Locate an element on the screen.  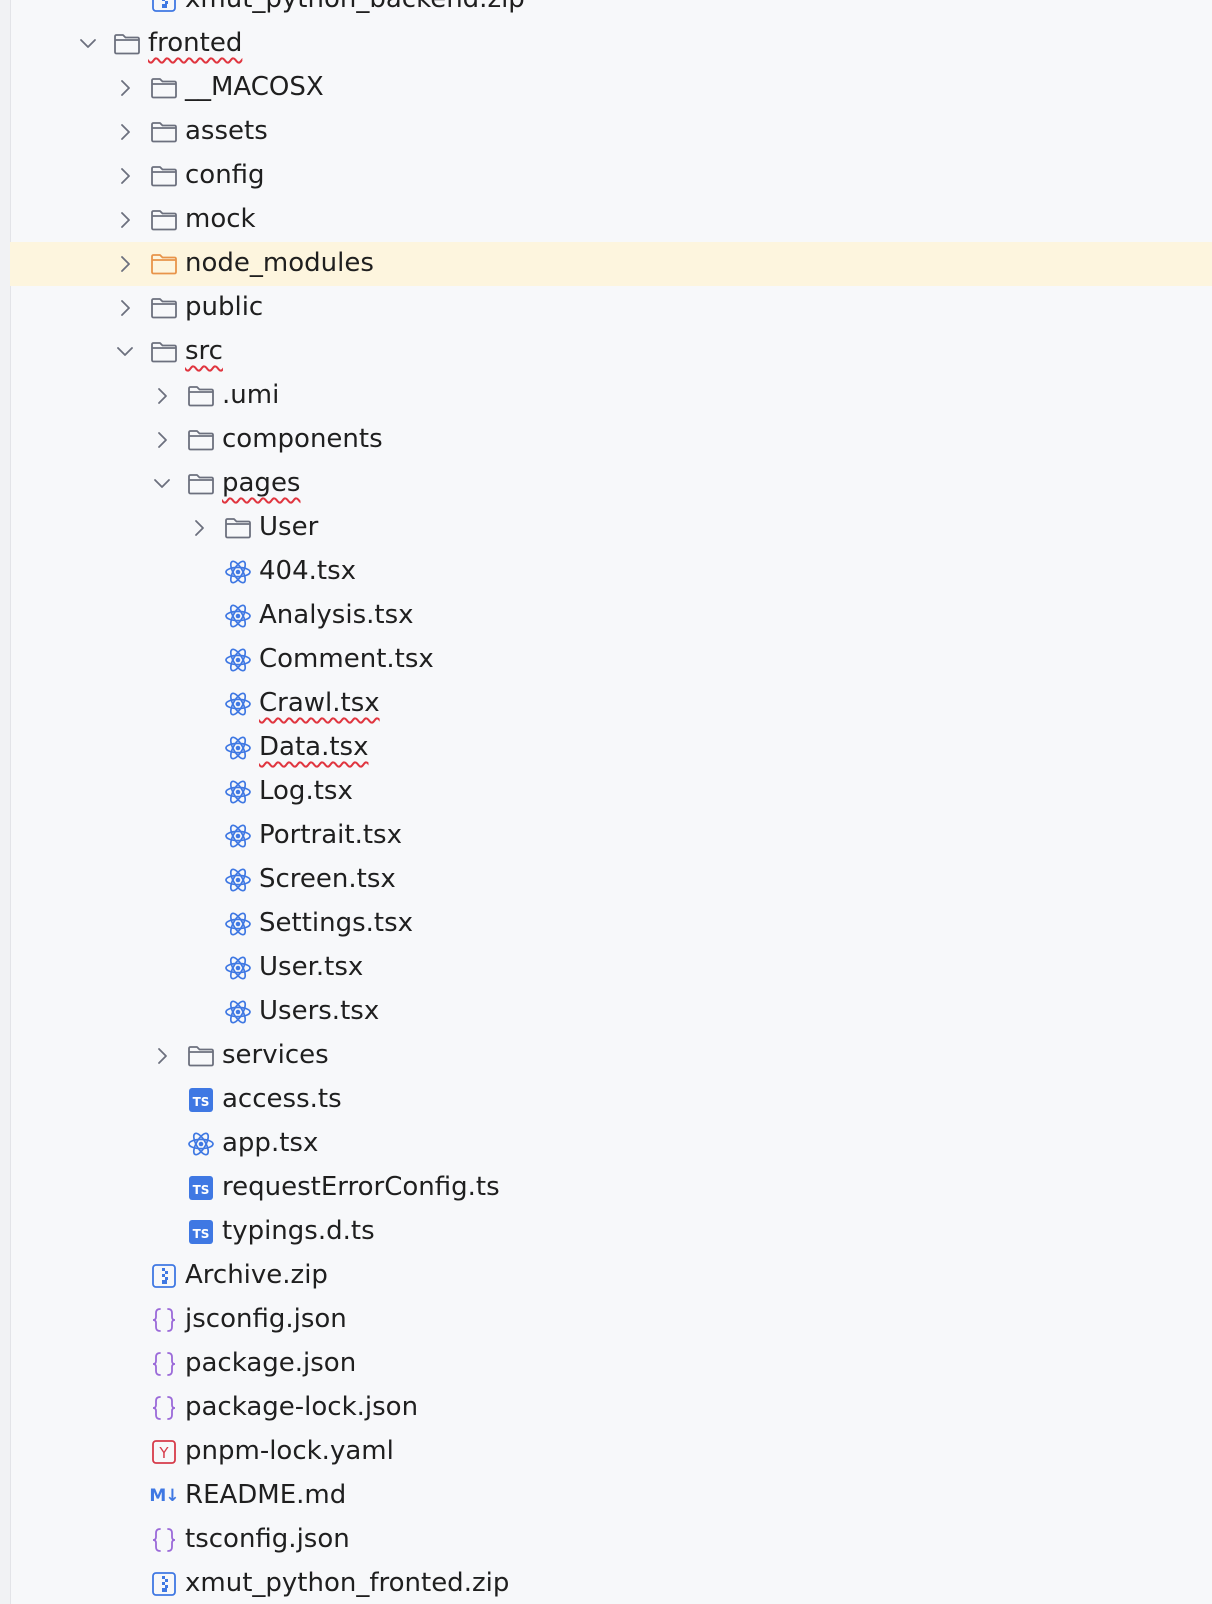
markdown-badge: M↓ is located at coordinates (164, 1496).